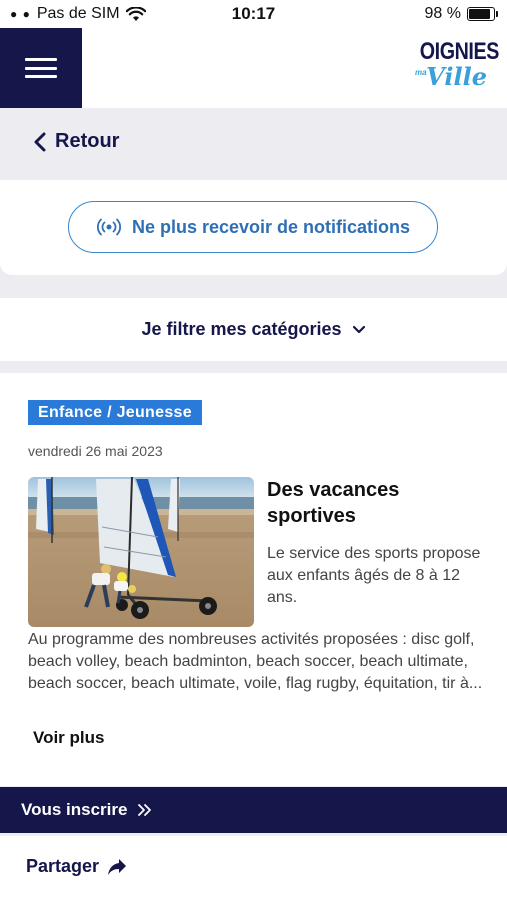 The image size is (507, 900). I want to click on category-filter-toggle: Je filtre mes catégories, so click(253, 329).